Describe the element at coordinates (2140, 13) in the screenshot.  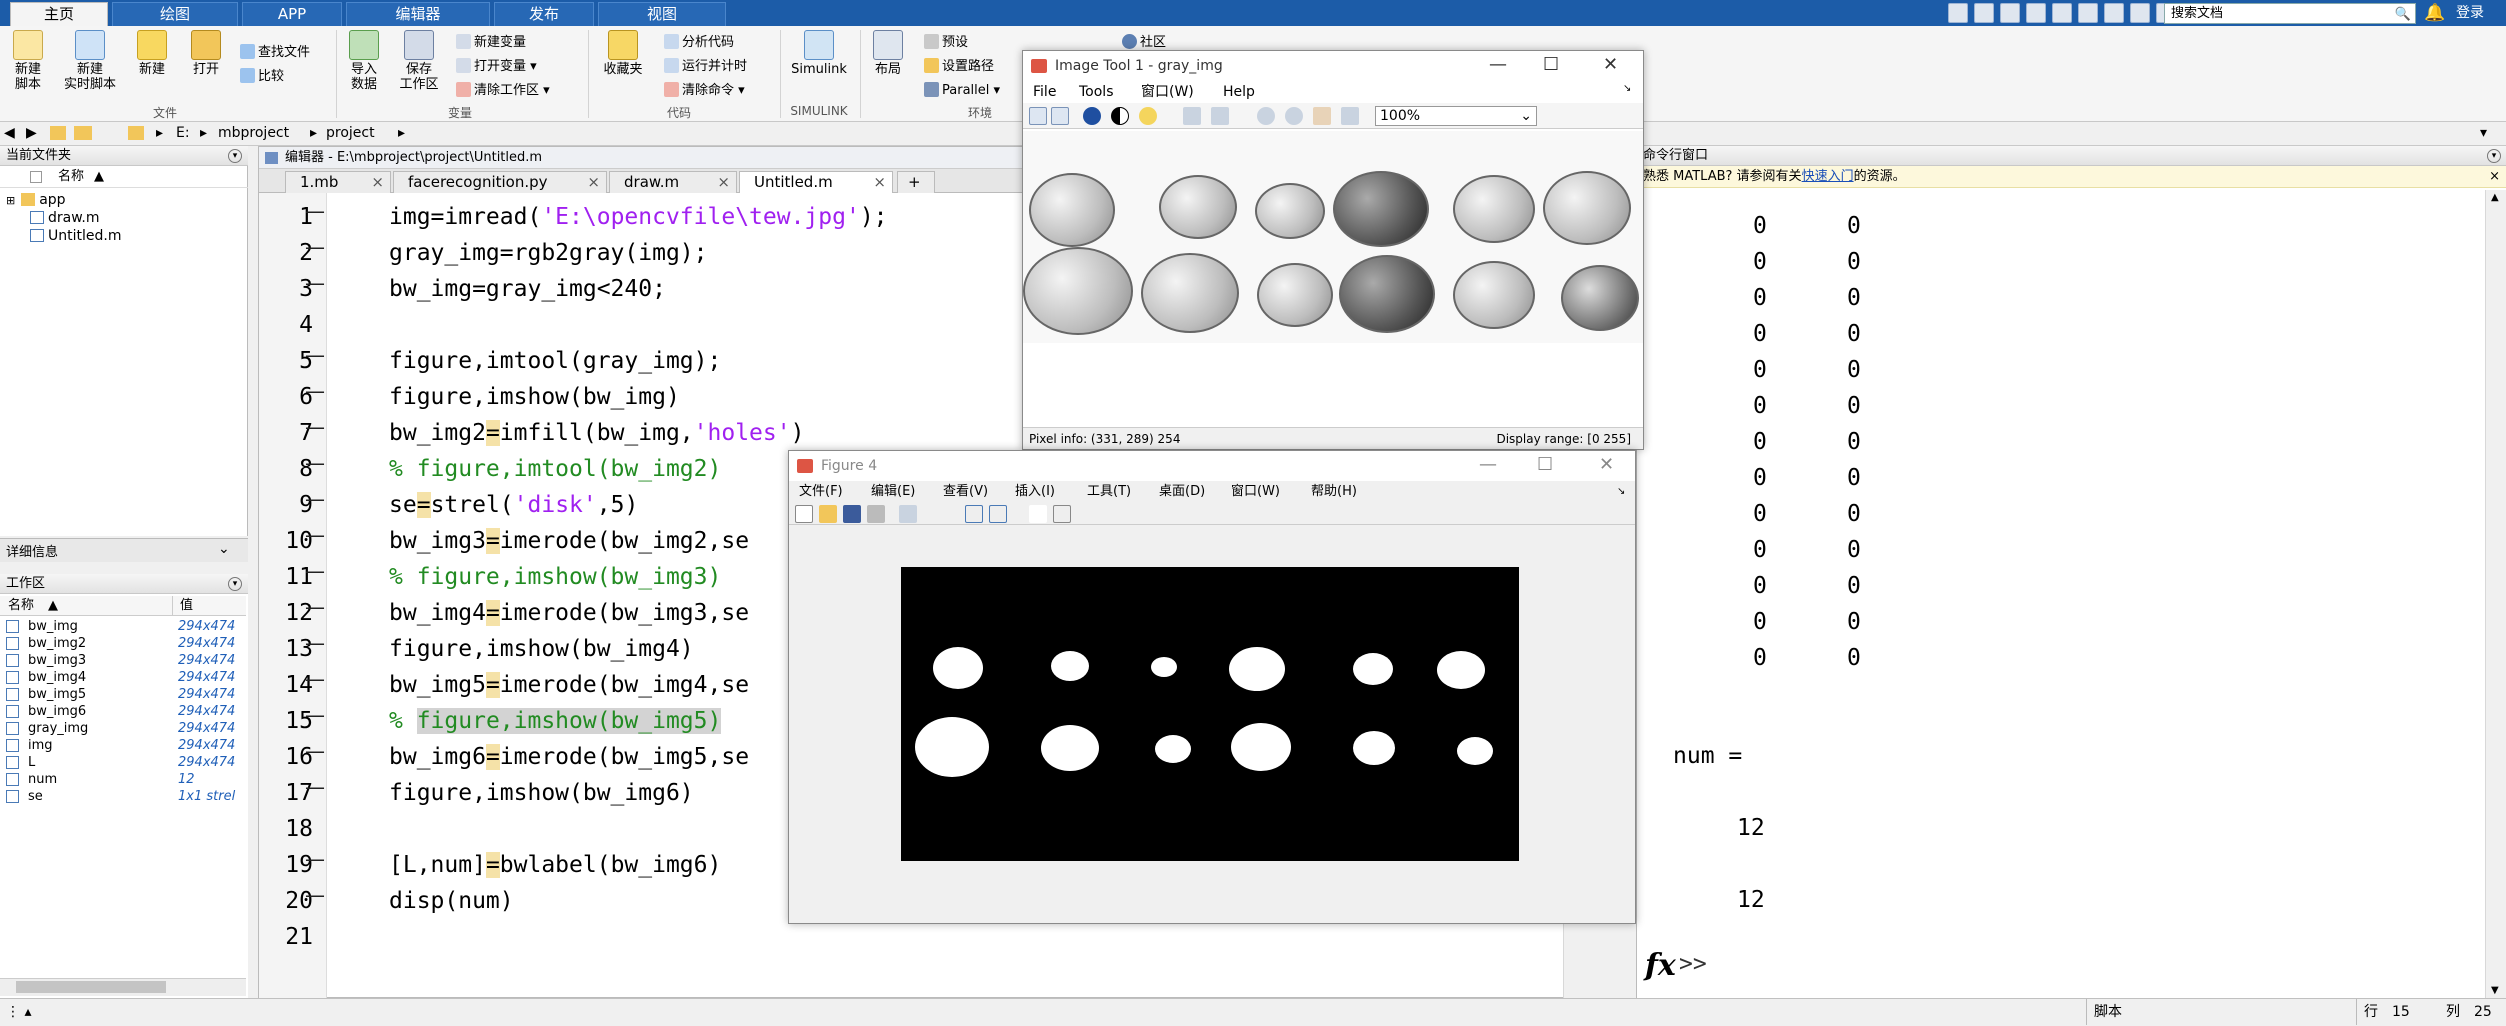
I see `help-icon` at that location.